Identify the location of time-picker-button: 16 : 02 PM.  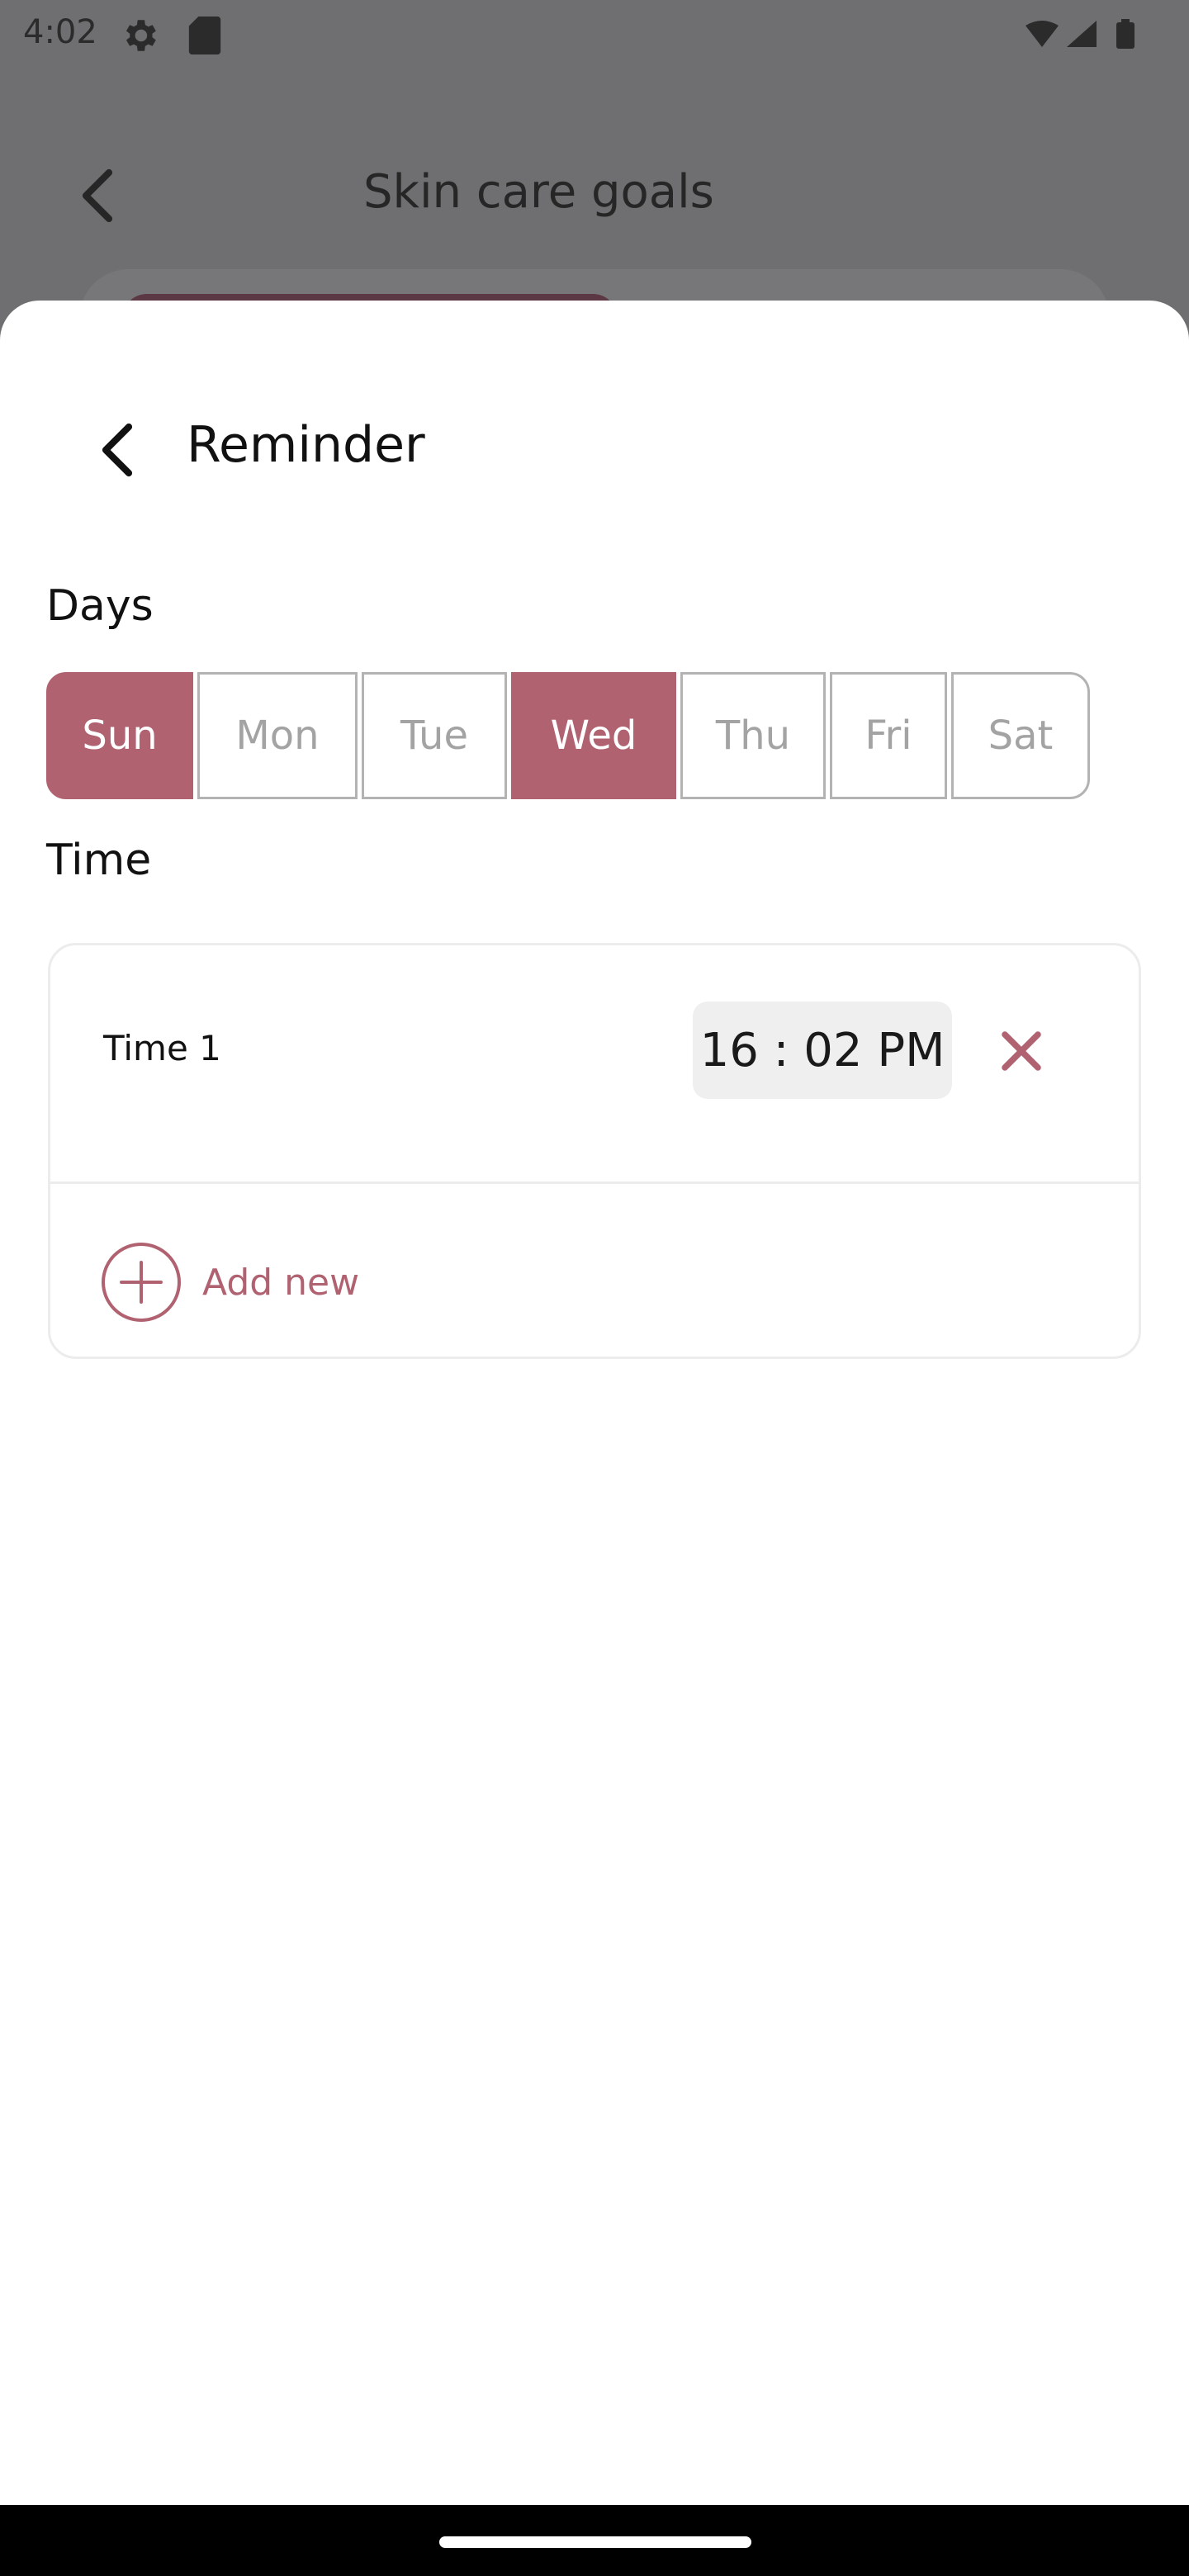
(822, 1050).